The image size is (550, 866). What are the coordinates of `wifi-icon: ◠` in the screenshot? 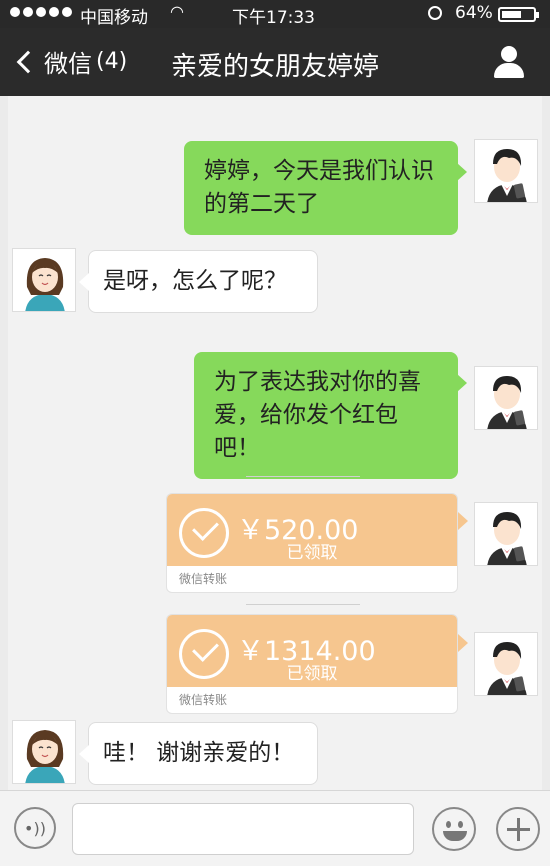 It's located at (177, 11).